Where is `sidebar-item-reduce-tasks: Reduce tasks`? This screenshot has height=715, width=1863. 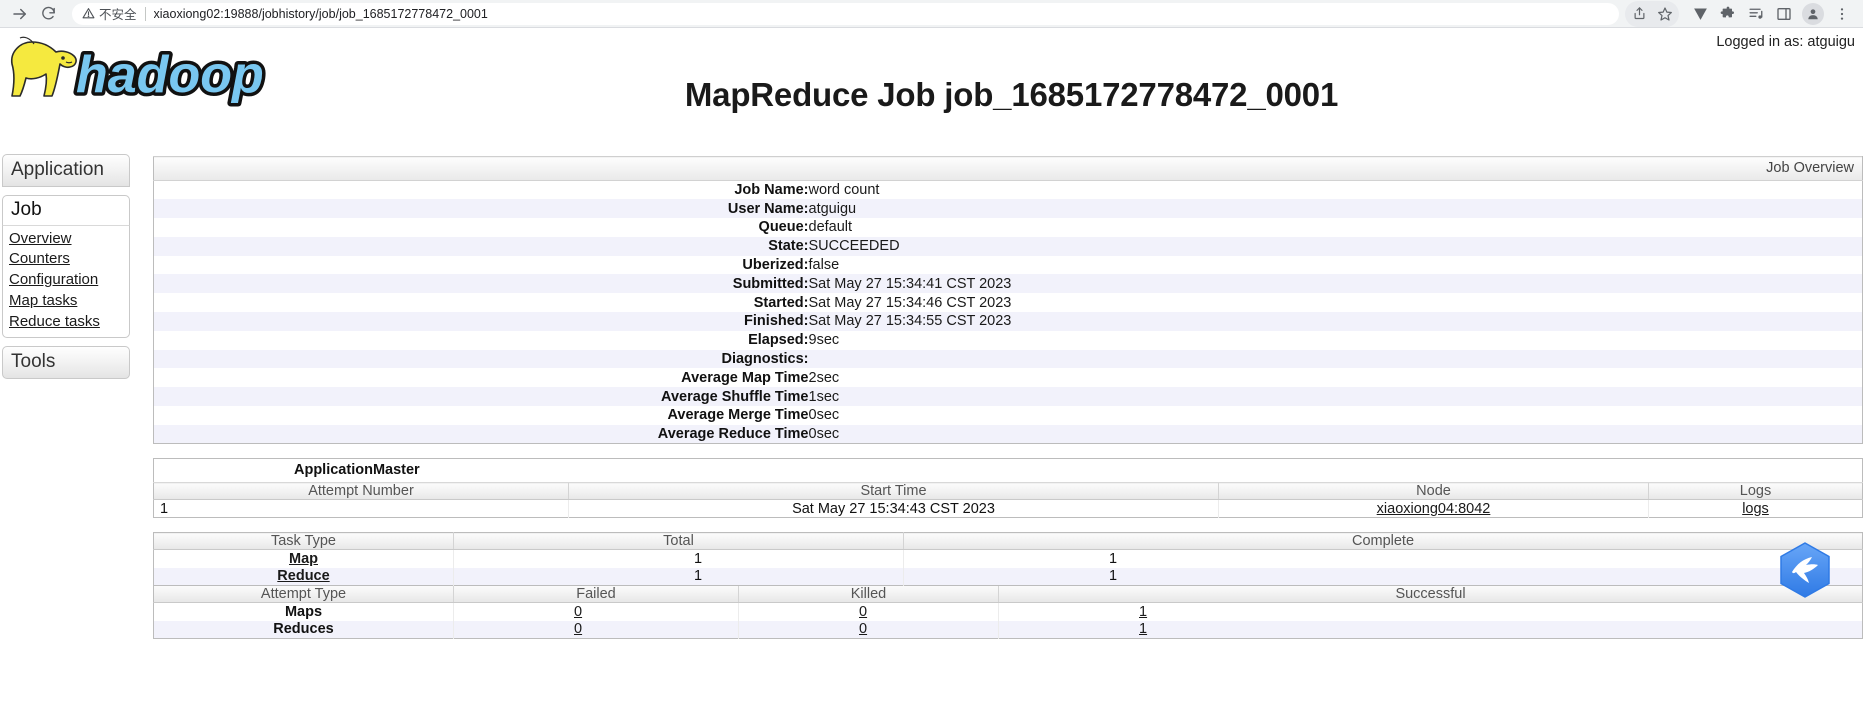
sidebar-item-reduce-tasks: Reduce tasks is located at coordinates (69, 322).